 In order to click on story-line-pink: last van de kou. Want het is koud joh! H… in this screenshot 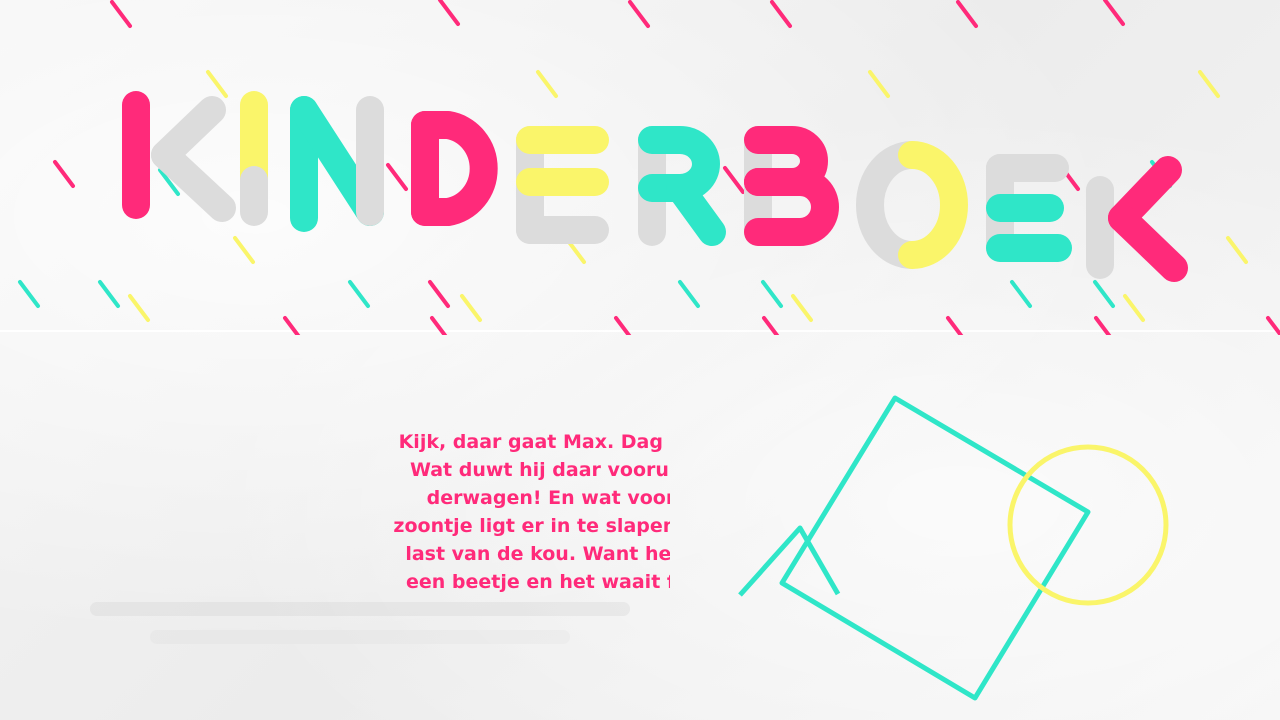, I will do `click(537, 554)`.